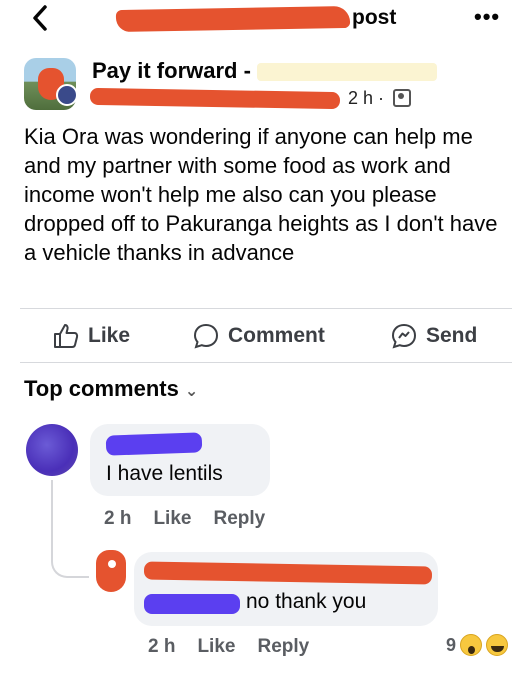 Image resolution: width=530 pixels, height=678 pixels. I want to click on comment-meta: 2 h Like Reply, so click(184, 519).